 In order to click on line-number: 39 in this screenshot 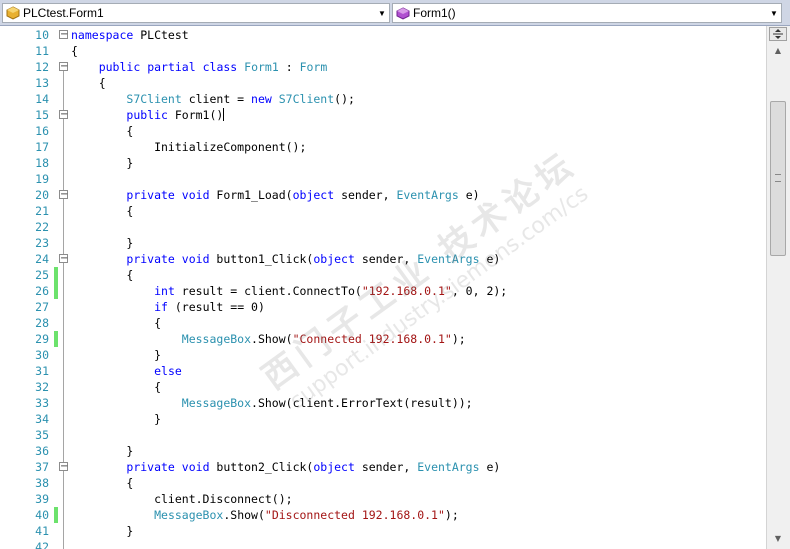, I will do `click(42, 499)`.